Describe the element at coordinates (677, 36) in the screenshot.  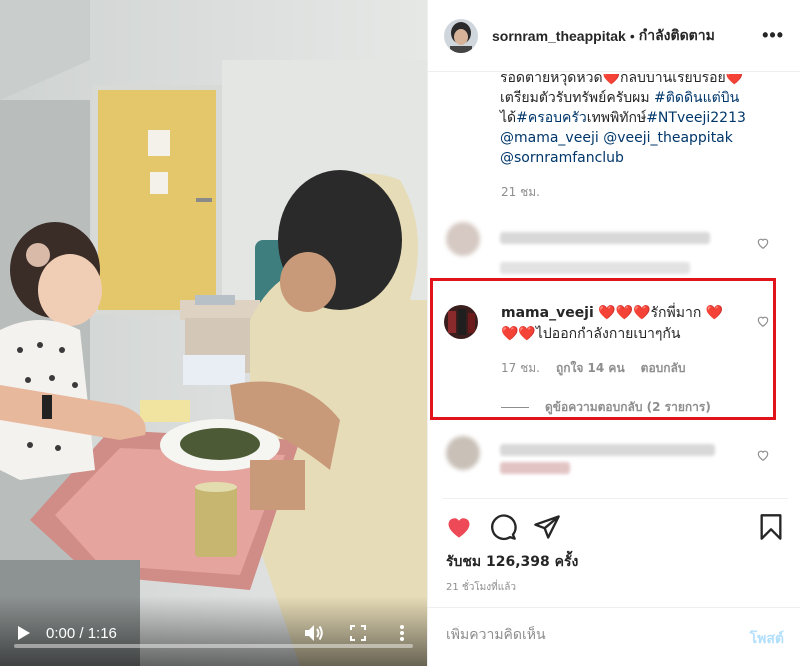
I see `follow-status-button: กำลังติดตาม` at that location.